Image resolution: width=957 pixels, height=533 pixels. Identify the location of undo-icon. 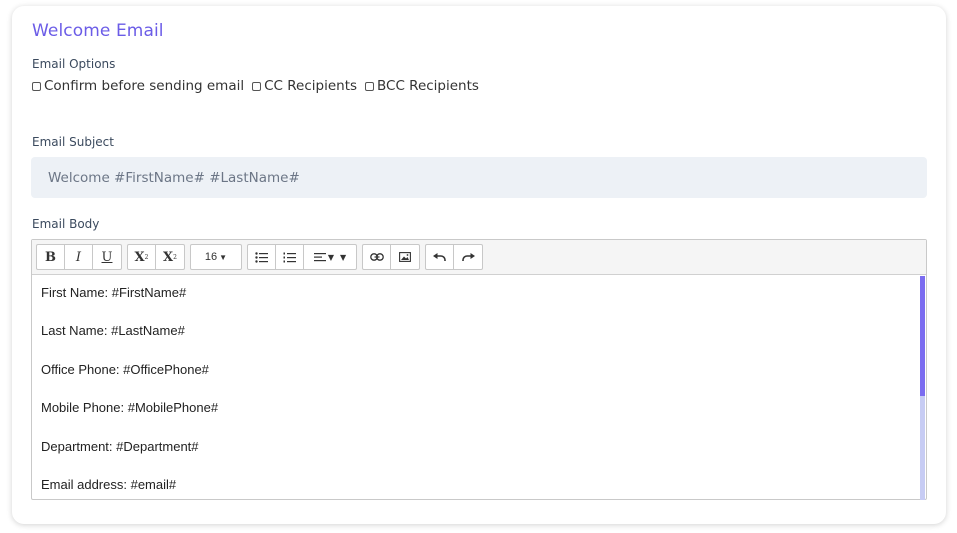
(439, 256).